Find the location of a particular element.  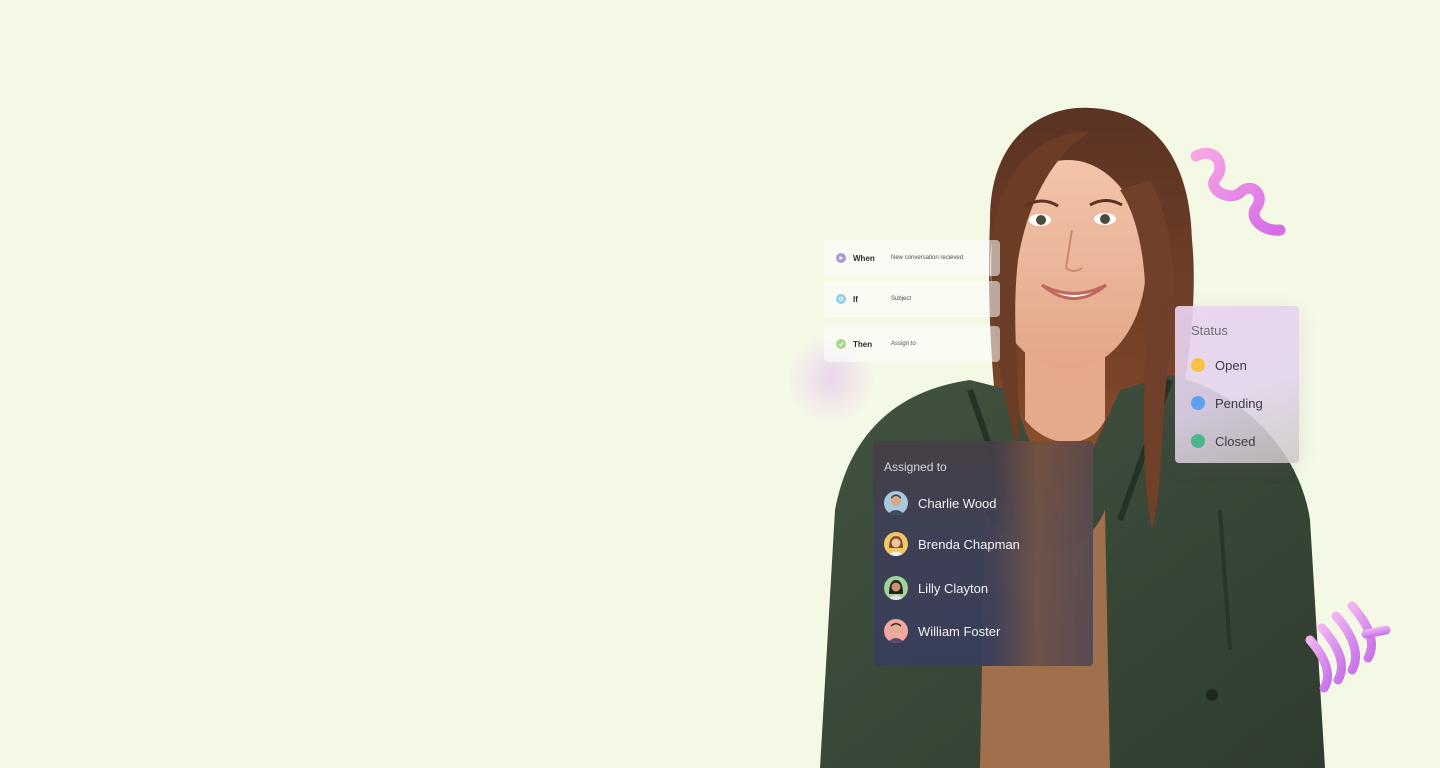

assignee-name: William Foster is located at coordinates (959, 631).